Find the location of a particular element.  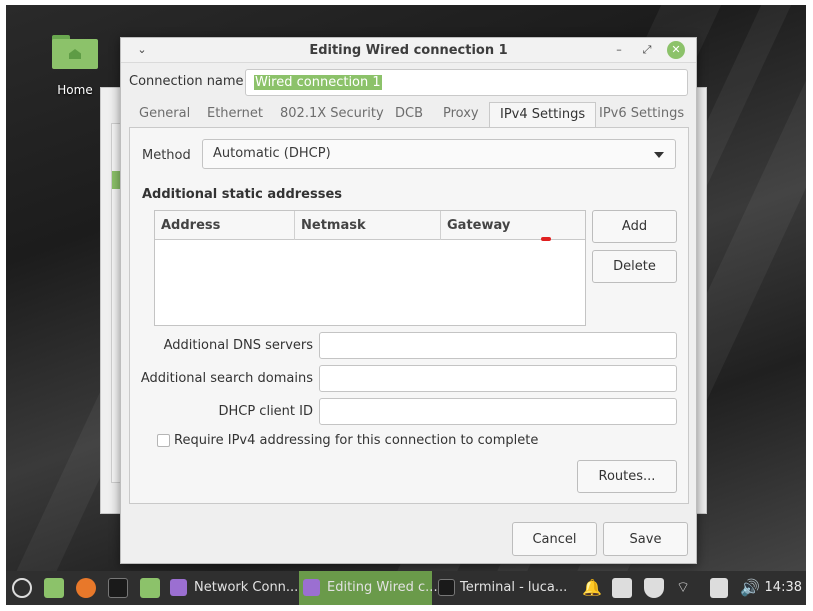

connection-name-label: Connection name is located at coordinates (186, 81).